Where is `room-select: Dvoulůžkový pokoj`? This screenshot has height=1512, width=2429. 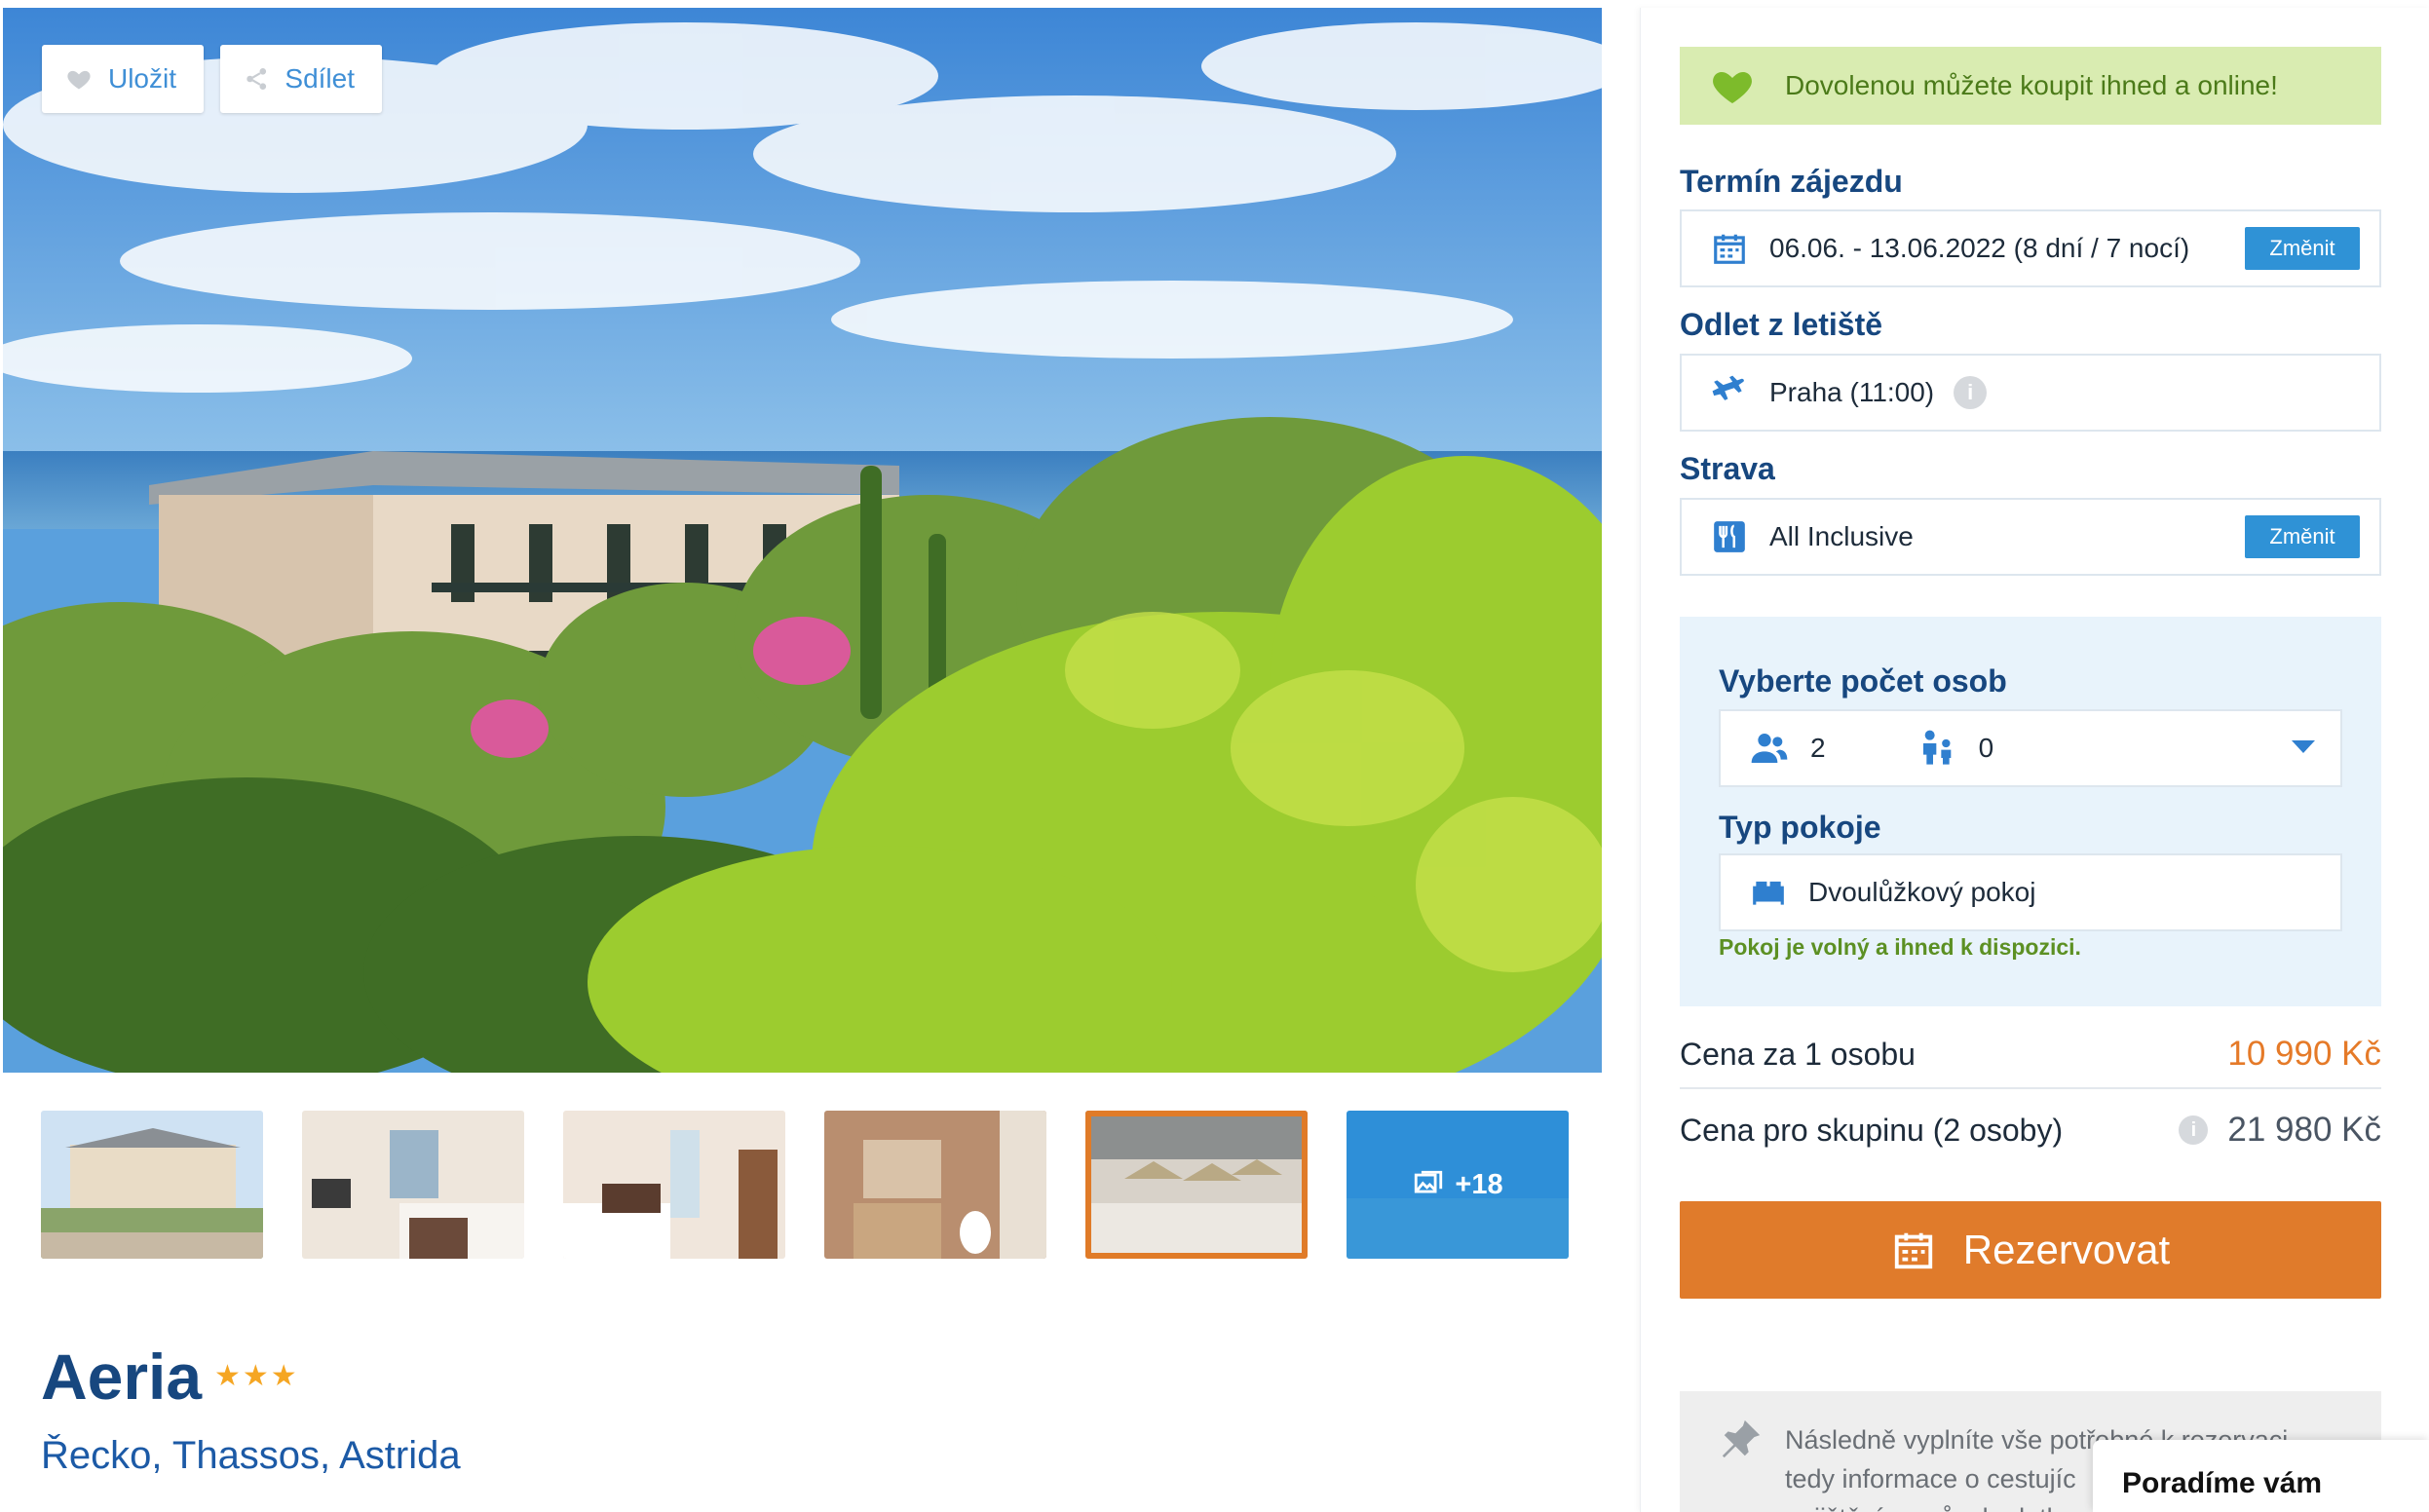
room-select: Dvoulůžkový pokoj is located at coordinates (2030, 892).